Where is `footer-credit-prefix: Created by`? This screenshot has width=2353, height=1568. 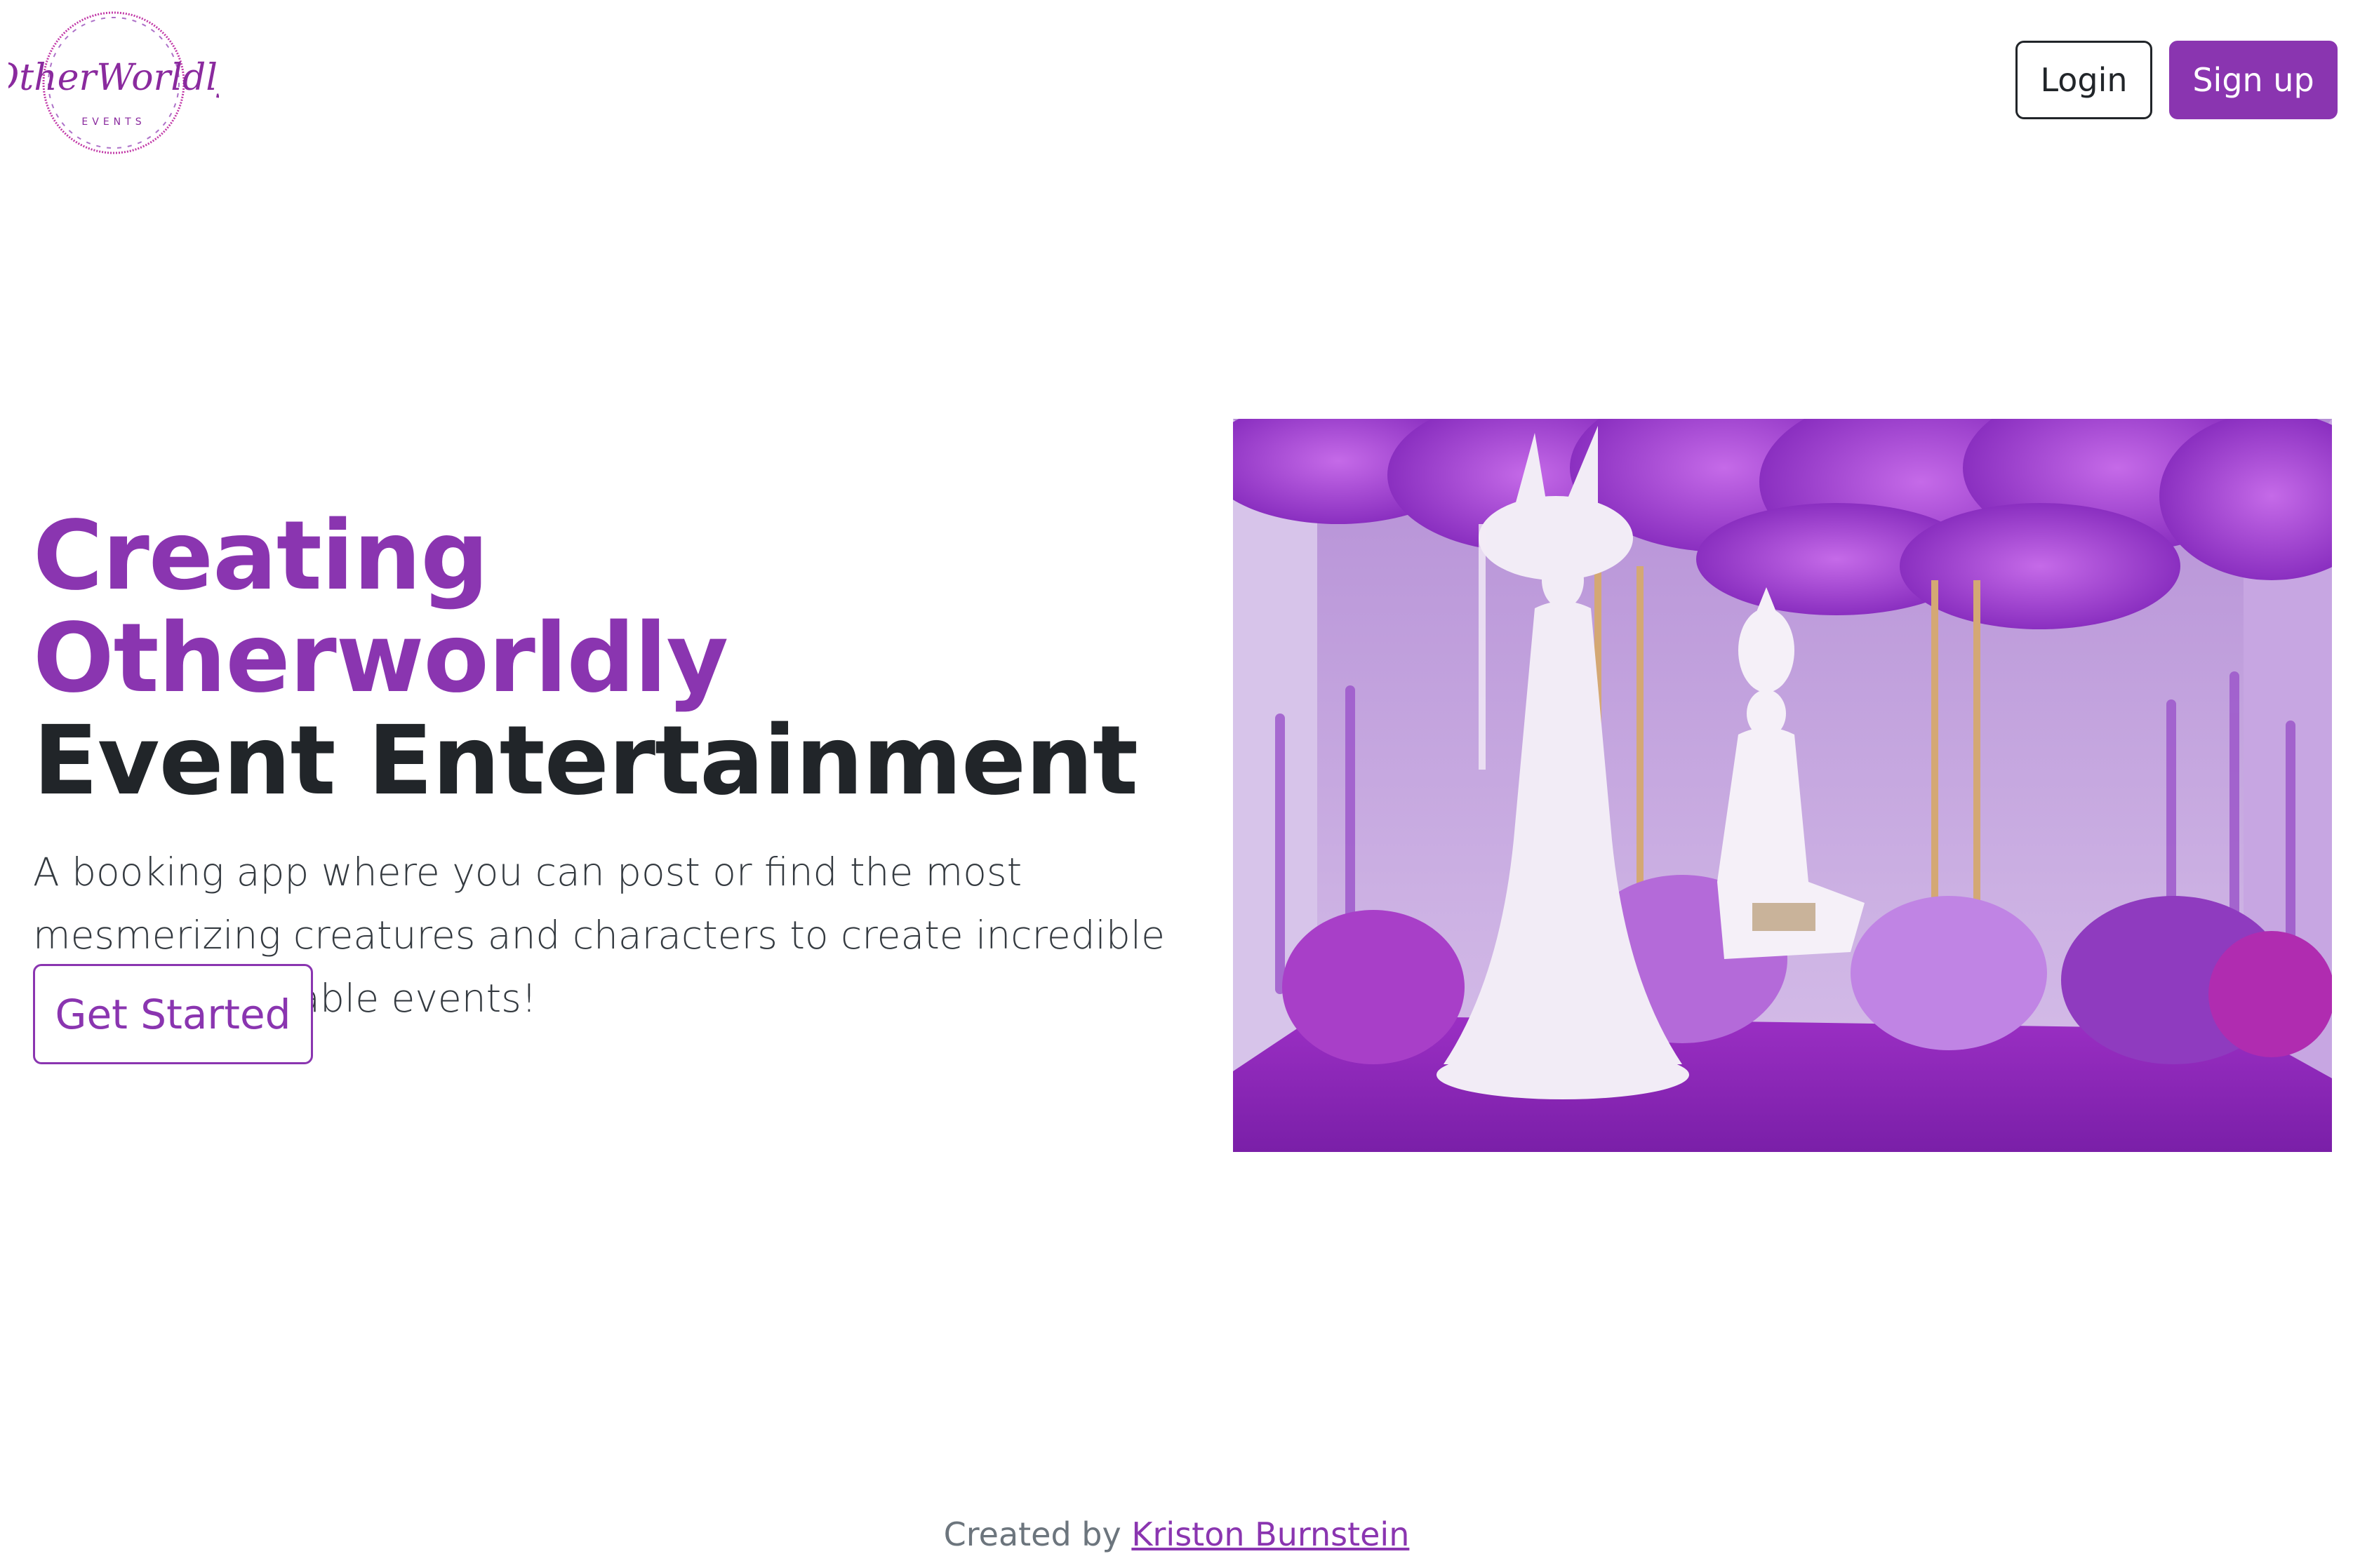
footer-credit-prefix: Created by is located at coordinates (1037, 1534).